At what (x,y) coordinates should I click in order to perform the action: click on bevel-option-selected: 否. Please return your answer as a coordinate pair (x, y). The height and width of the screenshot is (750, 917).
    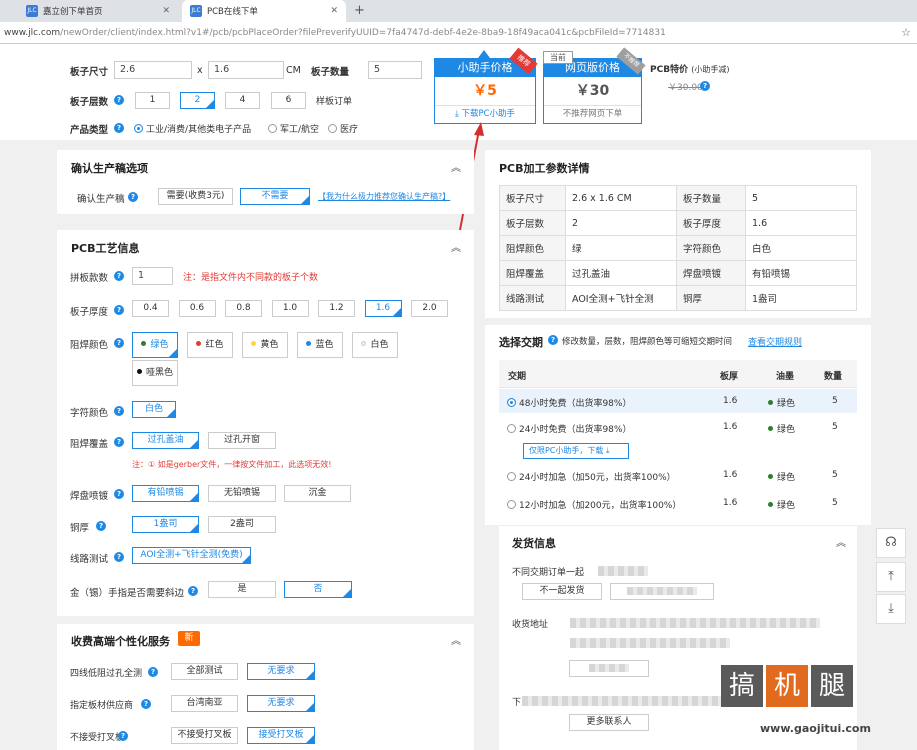
    Looking at the image, I should click on (318, 589).